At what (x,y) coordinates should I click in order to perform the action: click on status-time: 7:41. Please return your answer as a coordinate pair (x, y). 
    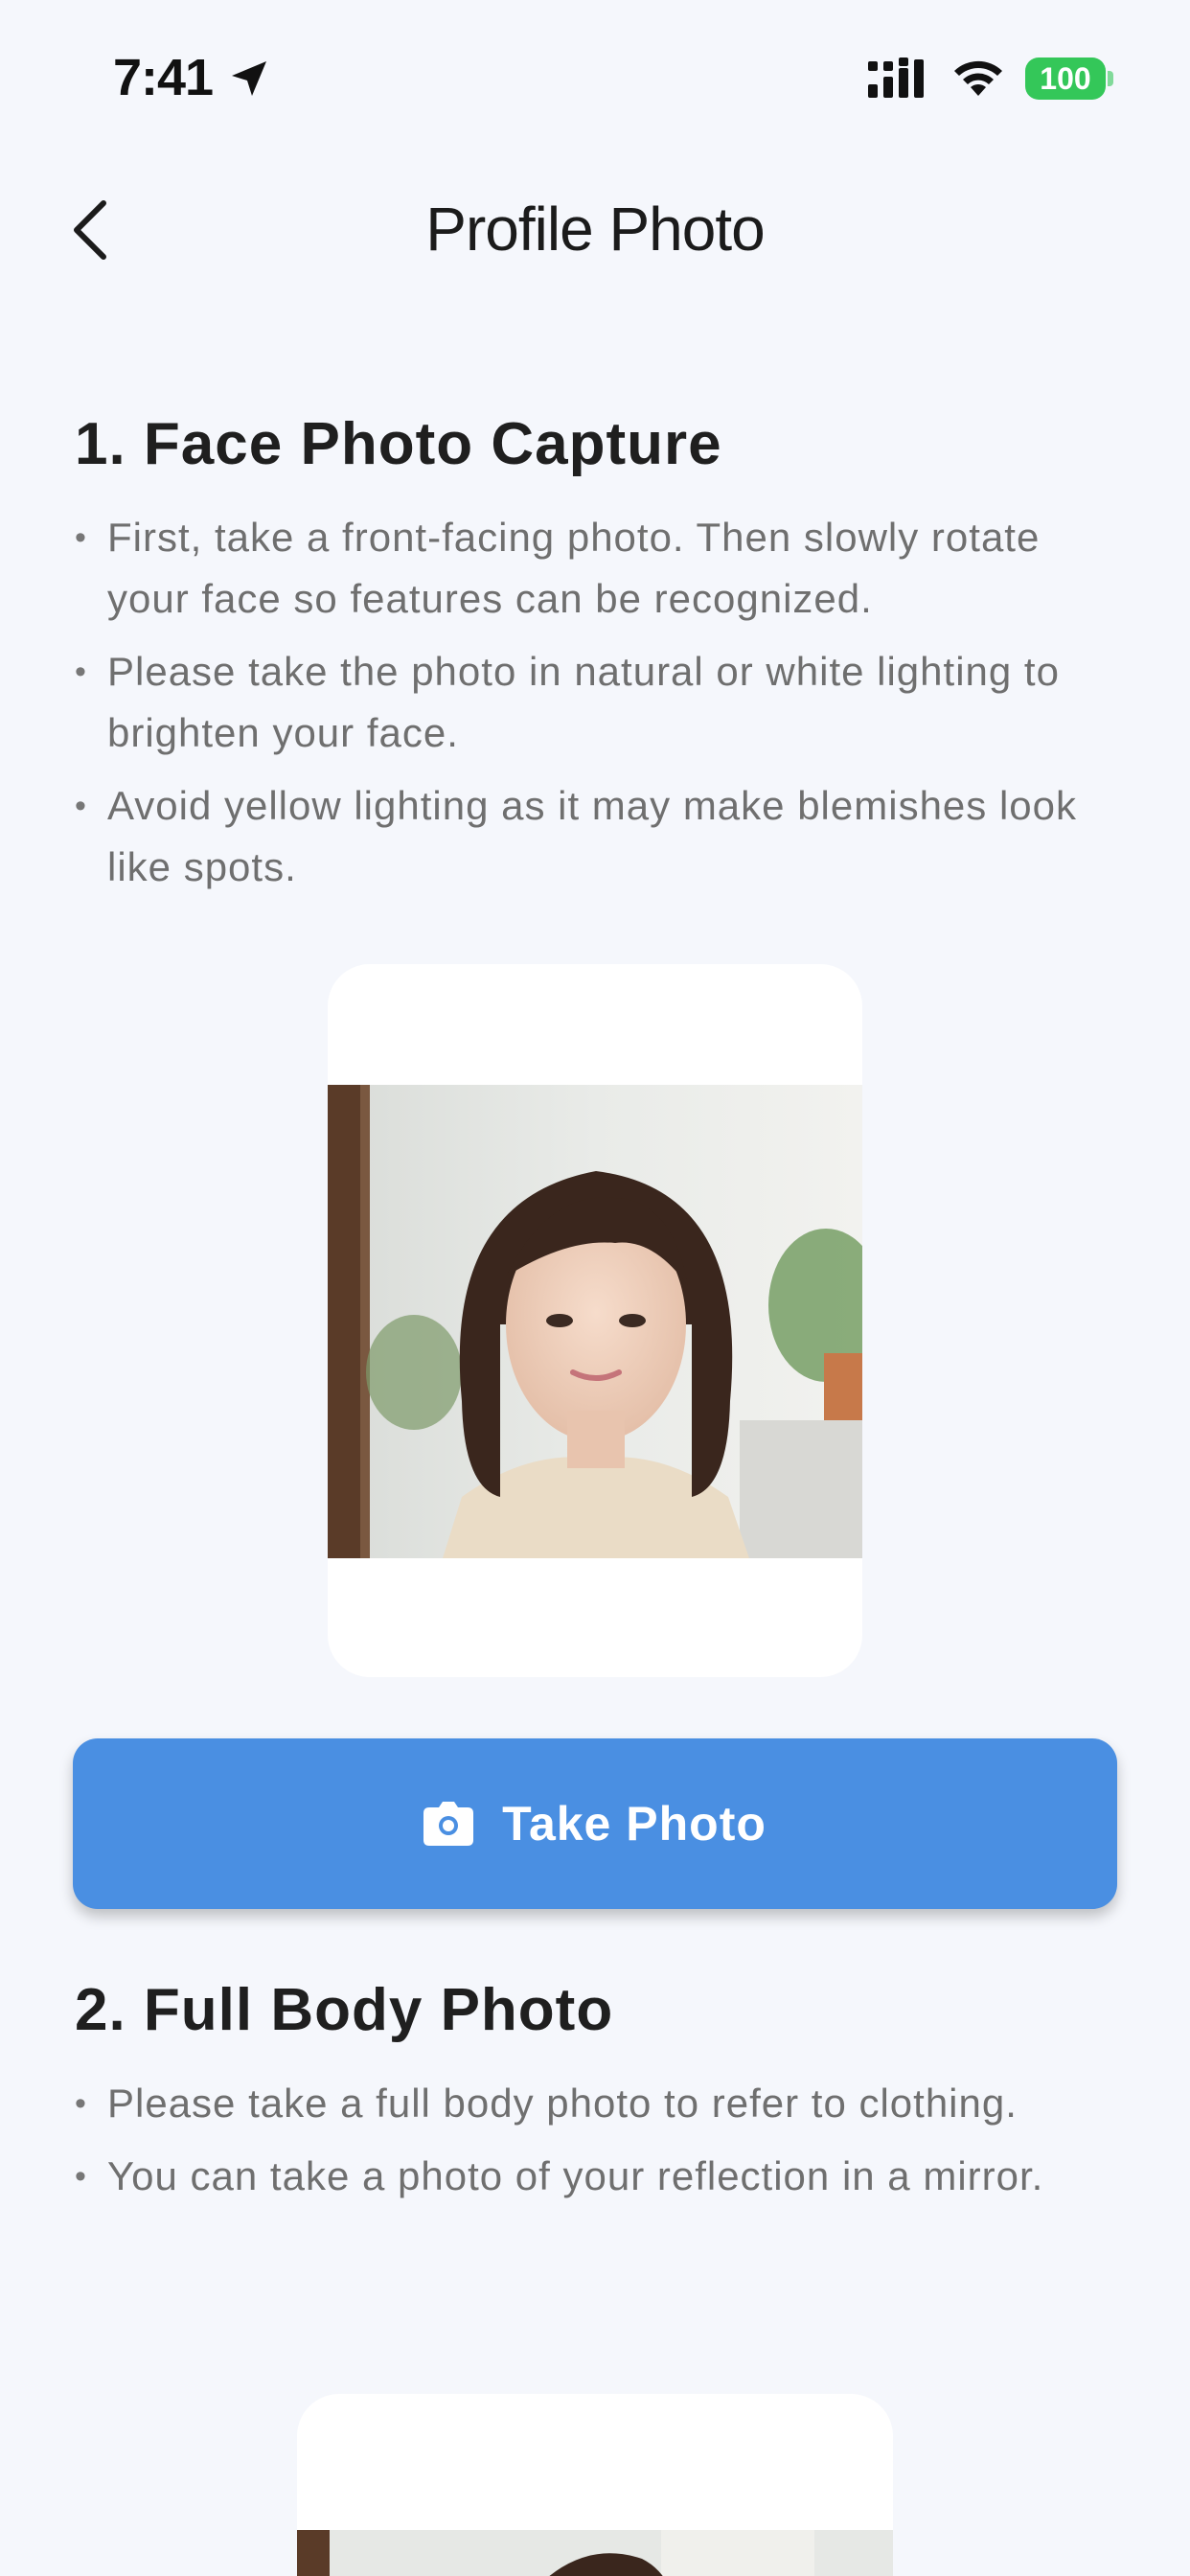
    Looking at the image, I should click on (163, 77).